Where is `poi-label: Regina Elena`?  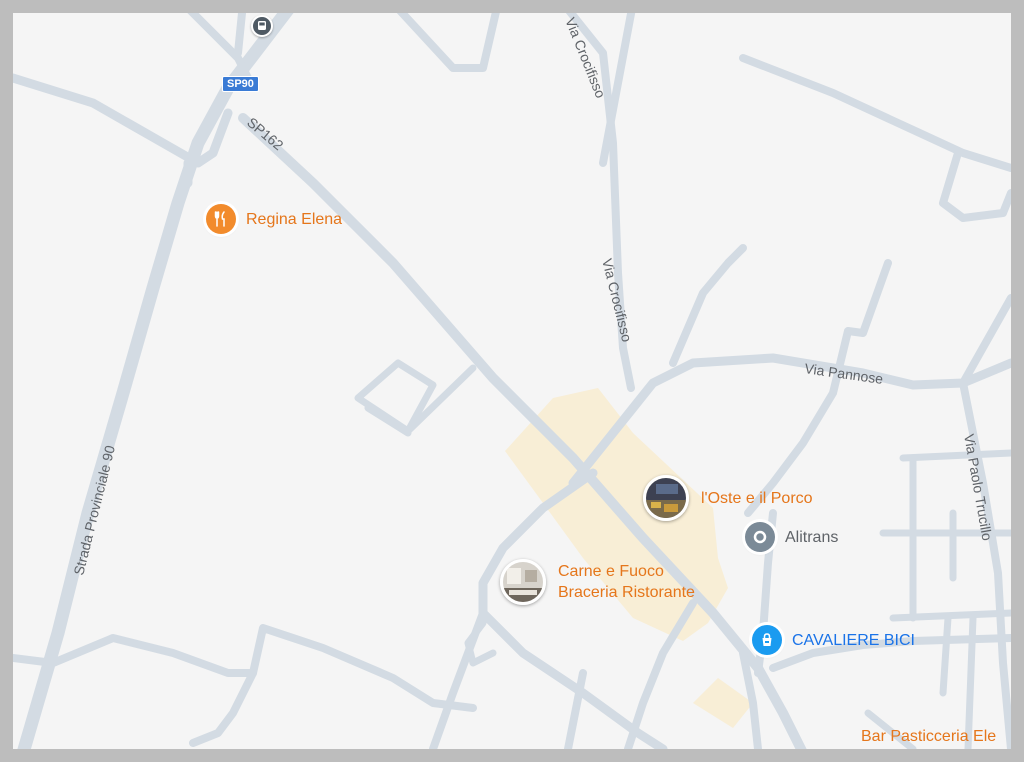
poi-label: Regina Elena is located at coordinates (294, 219).